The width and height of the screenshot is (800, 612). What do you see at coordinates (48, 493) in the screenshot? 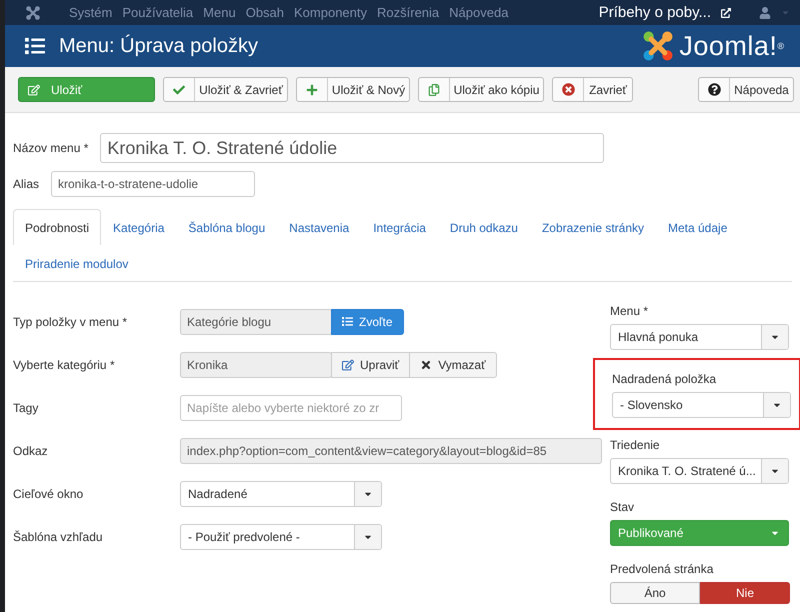
I see `field-label: Cieľové okno` at bounding box center [48, 493].